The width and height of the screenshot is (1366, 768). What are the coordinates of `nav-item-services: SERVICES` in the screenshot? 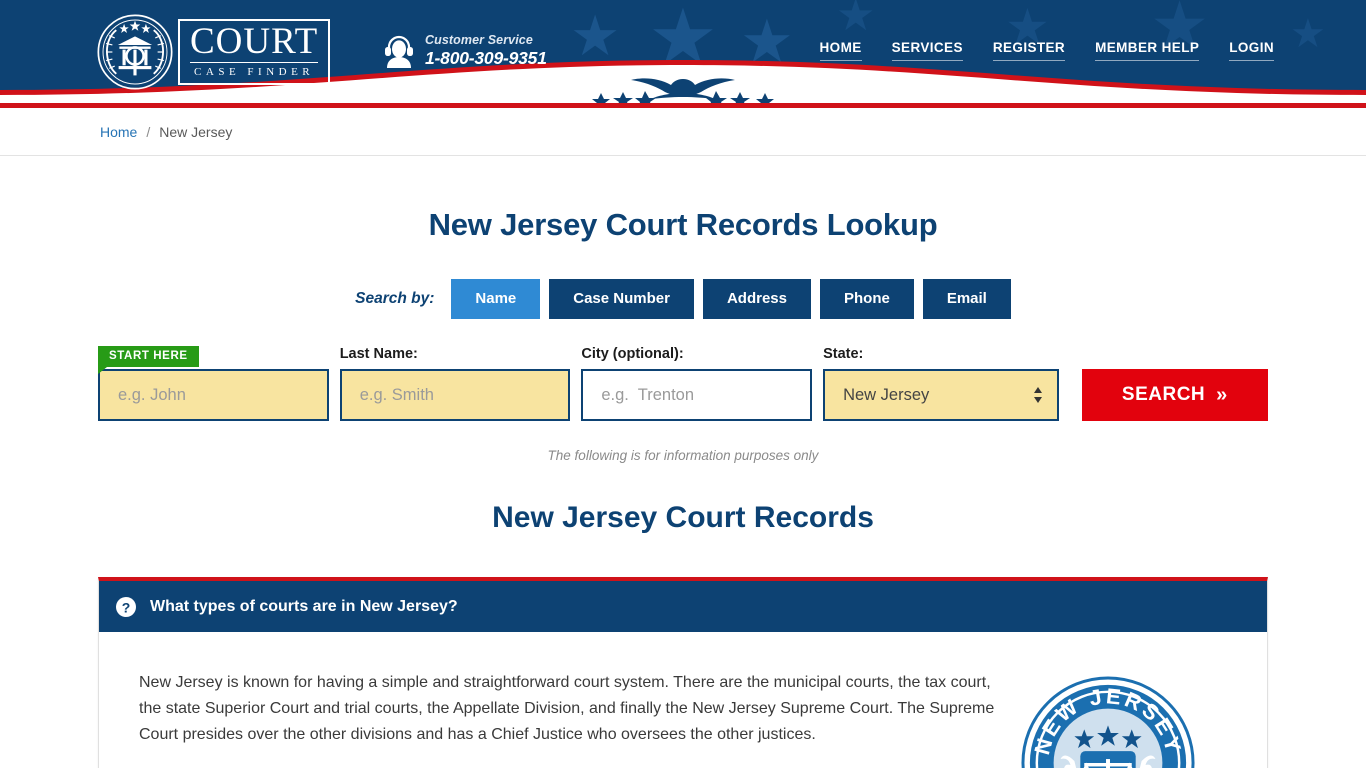 It's located at (927, 50).